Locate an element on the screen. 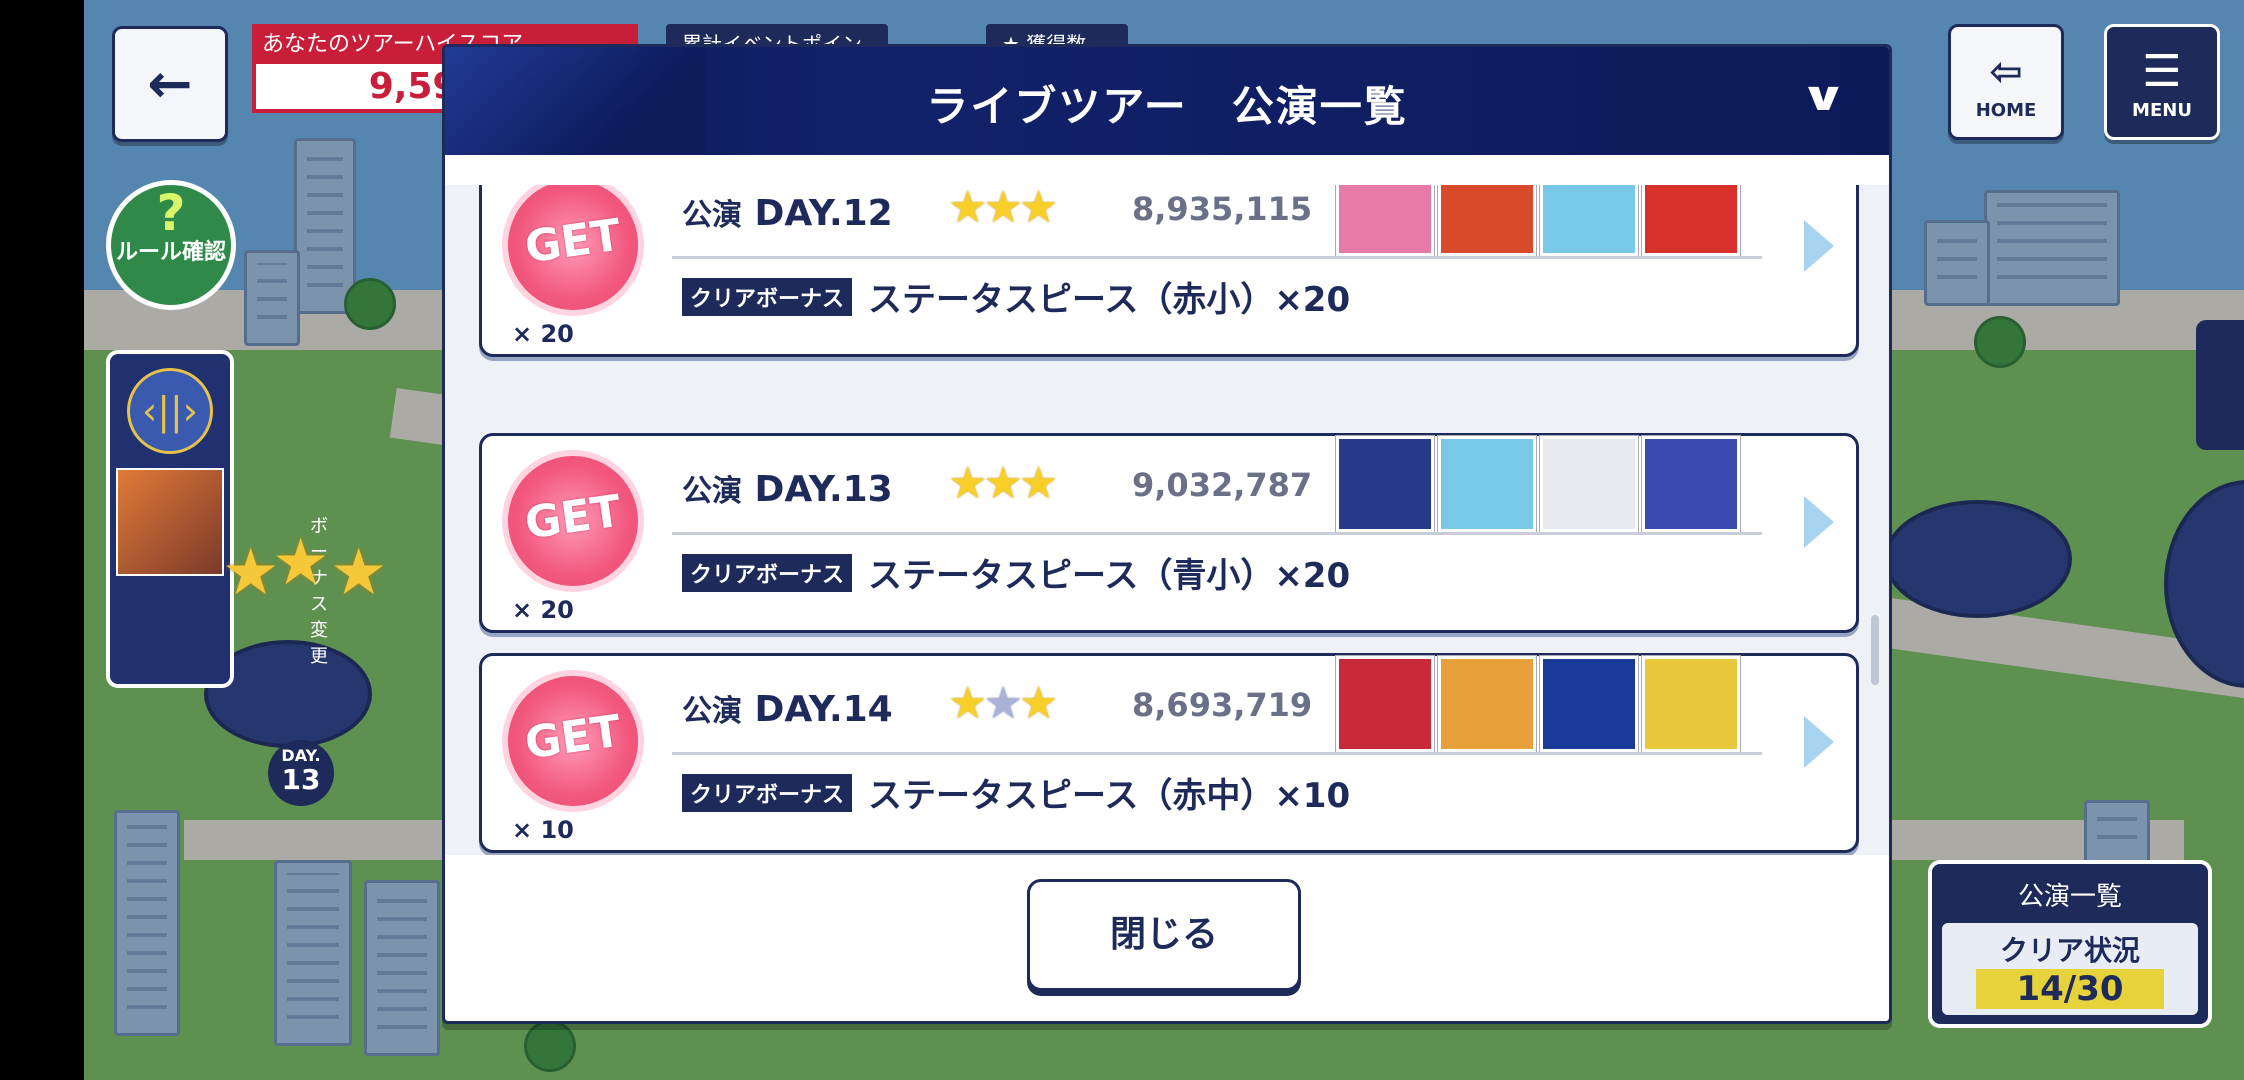 The height and width of the screenshot is (1080, 2244). star-icon-empty: ★ is located at coordinates (1003, 703).